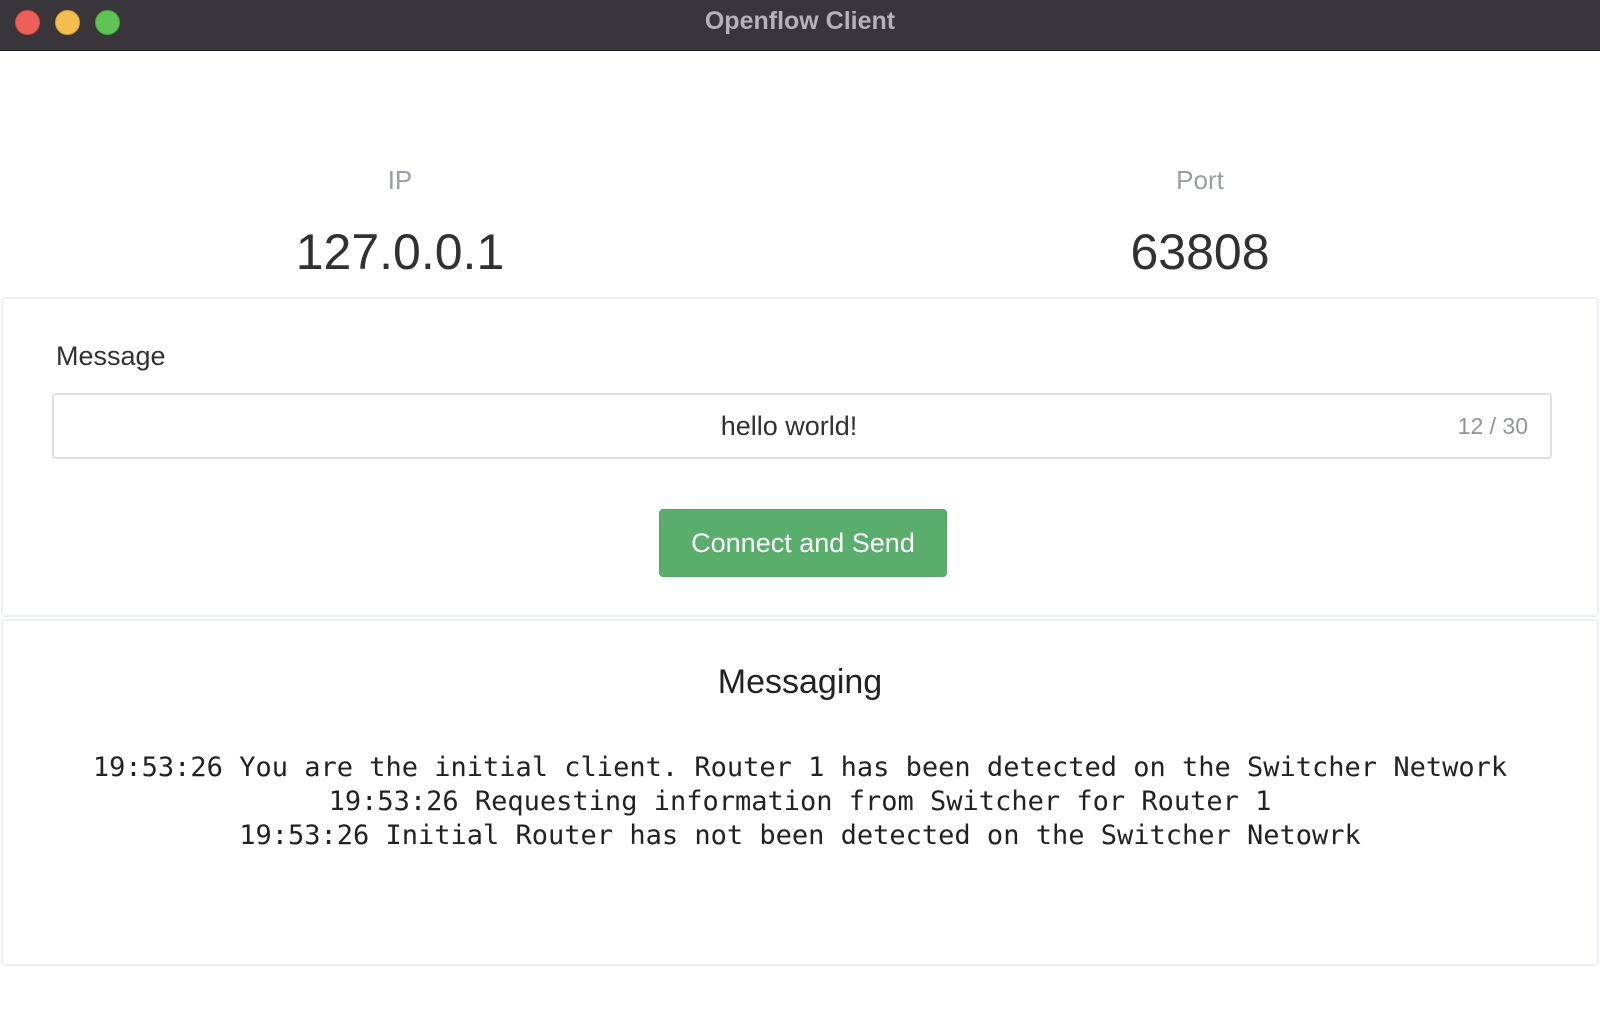  What do you see at coordinates (111, 356) in the screenshot?
I see `message-label: Message` at bounding box center [111, 356].